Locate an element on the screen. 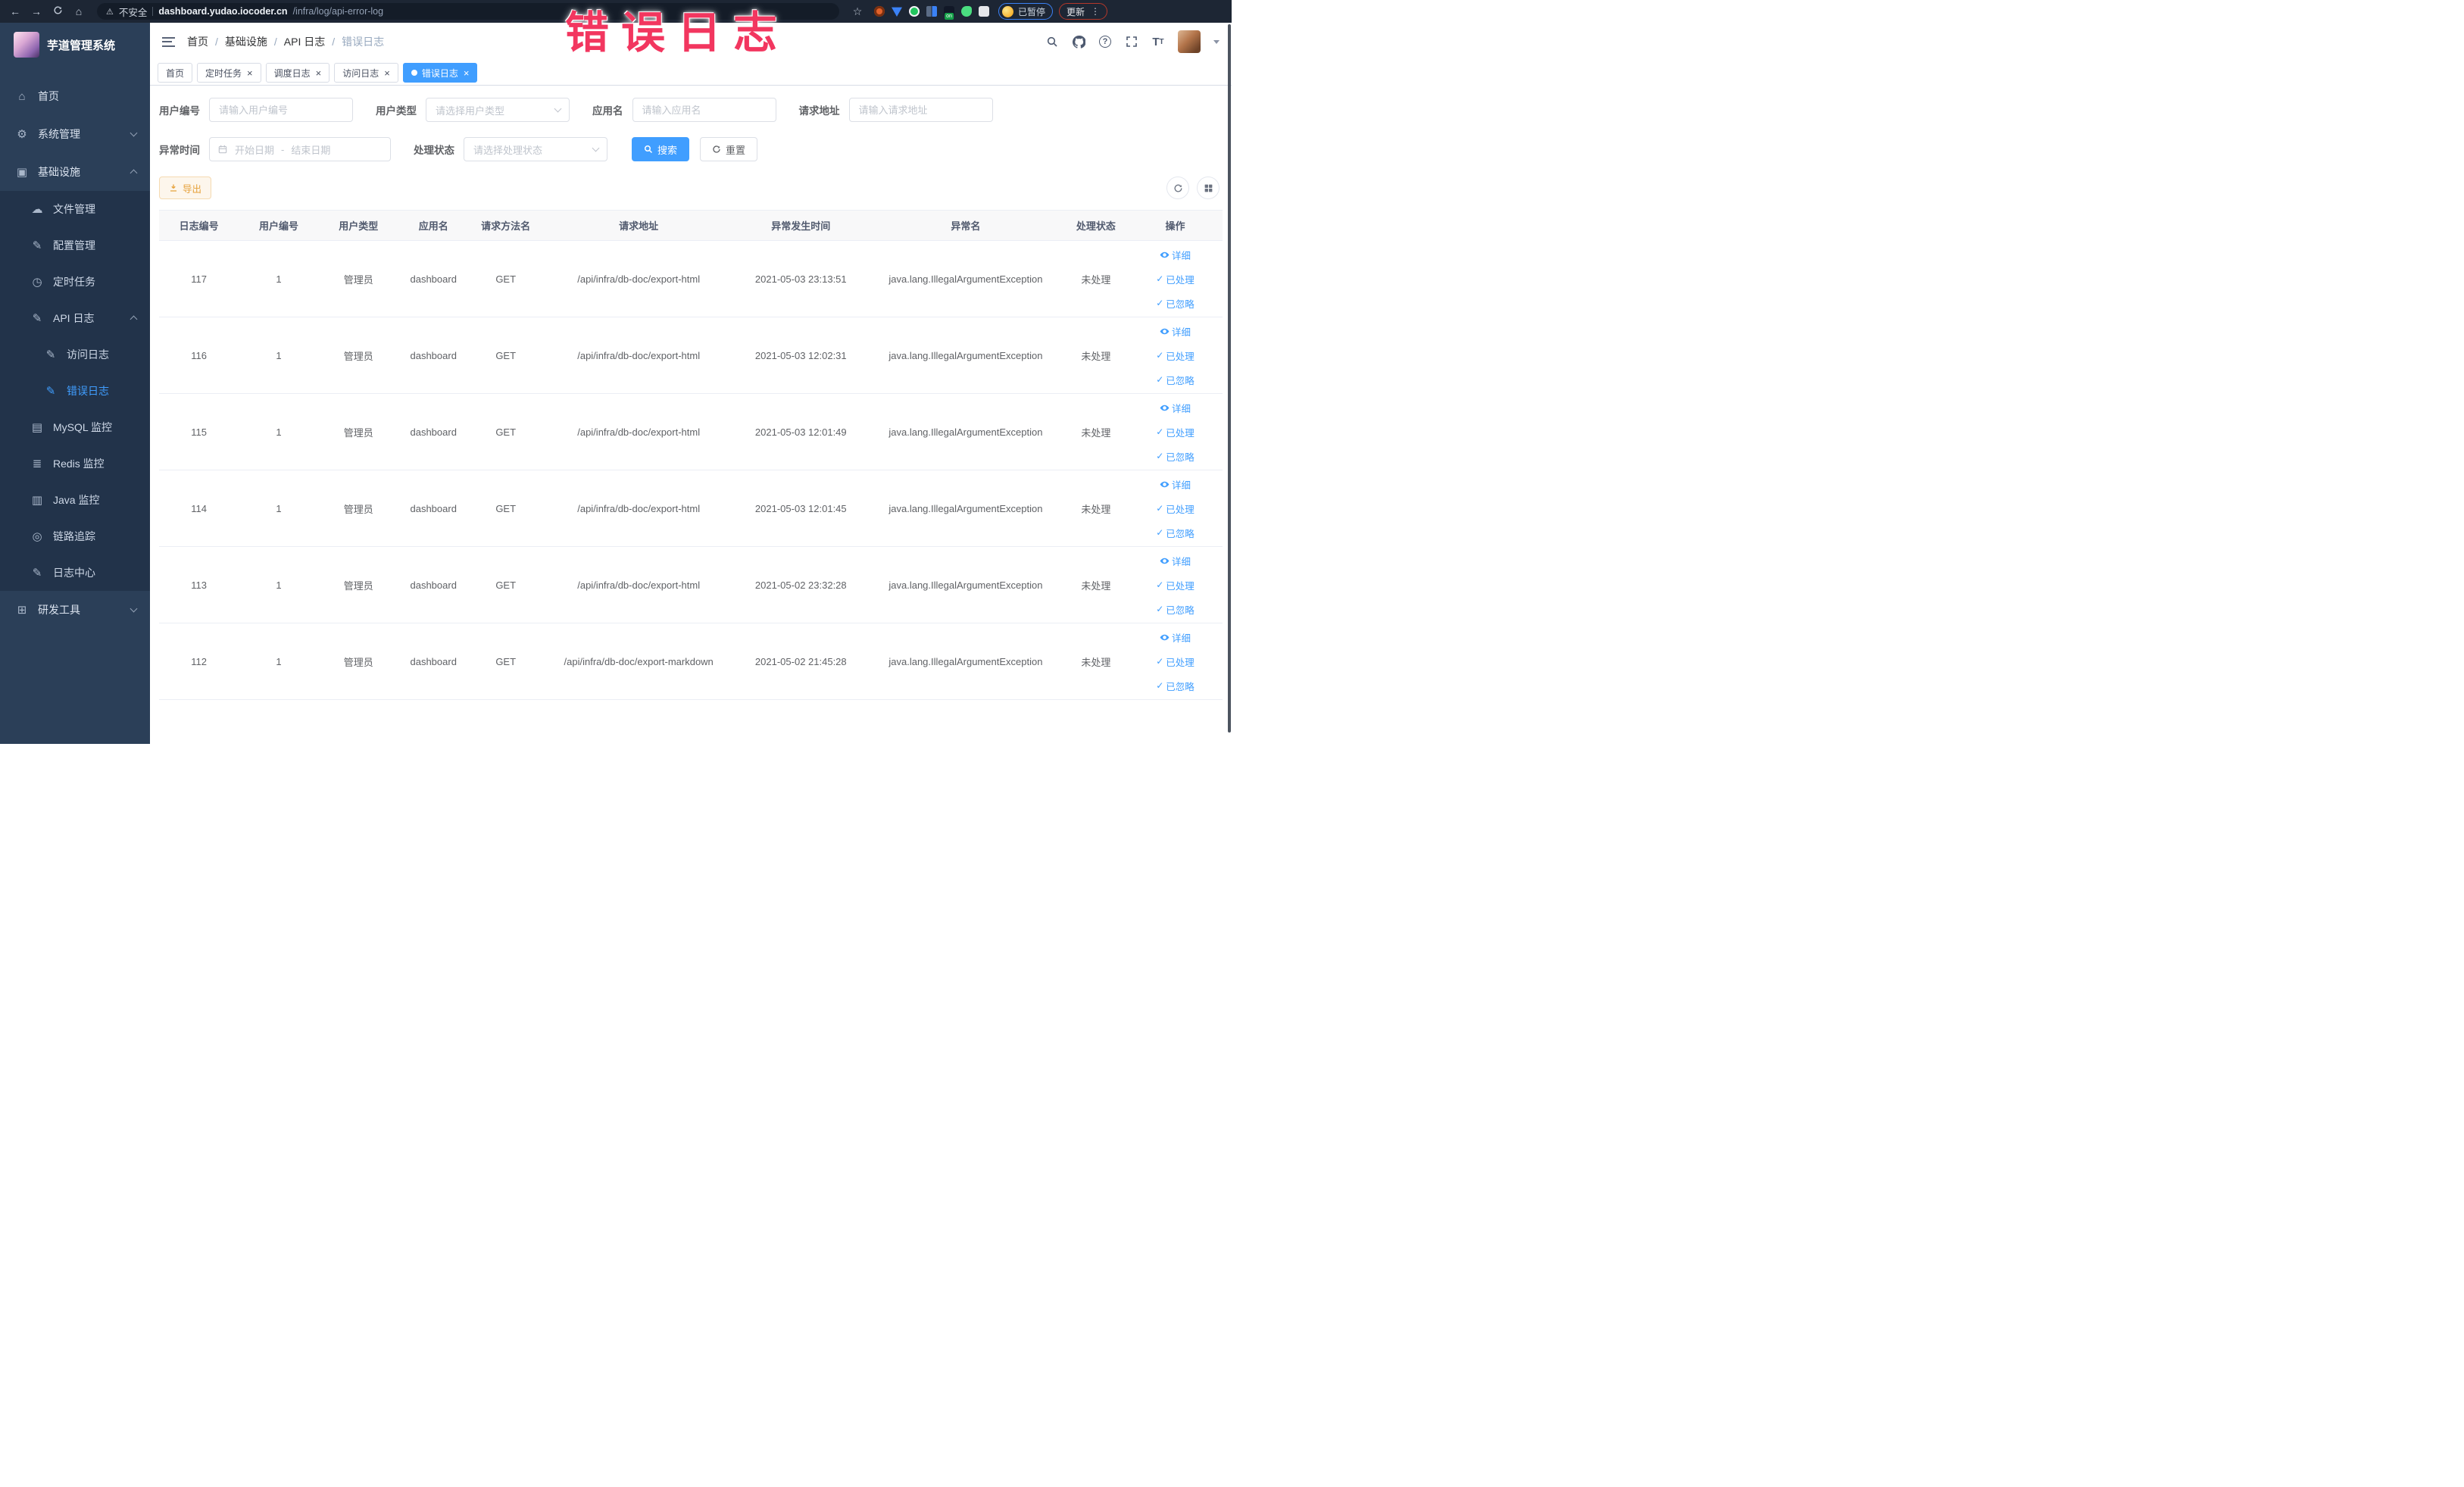 The image size is (2464, 1487). tab-访问日志: 访问日志 × is located at coordinates (366, 73).